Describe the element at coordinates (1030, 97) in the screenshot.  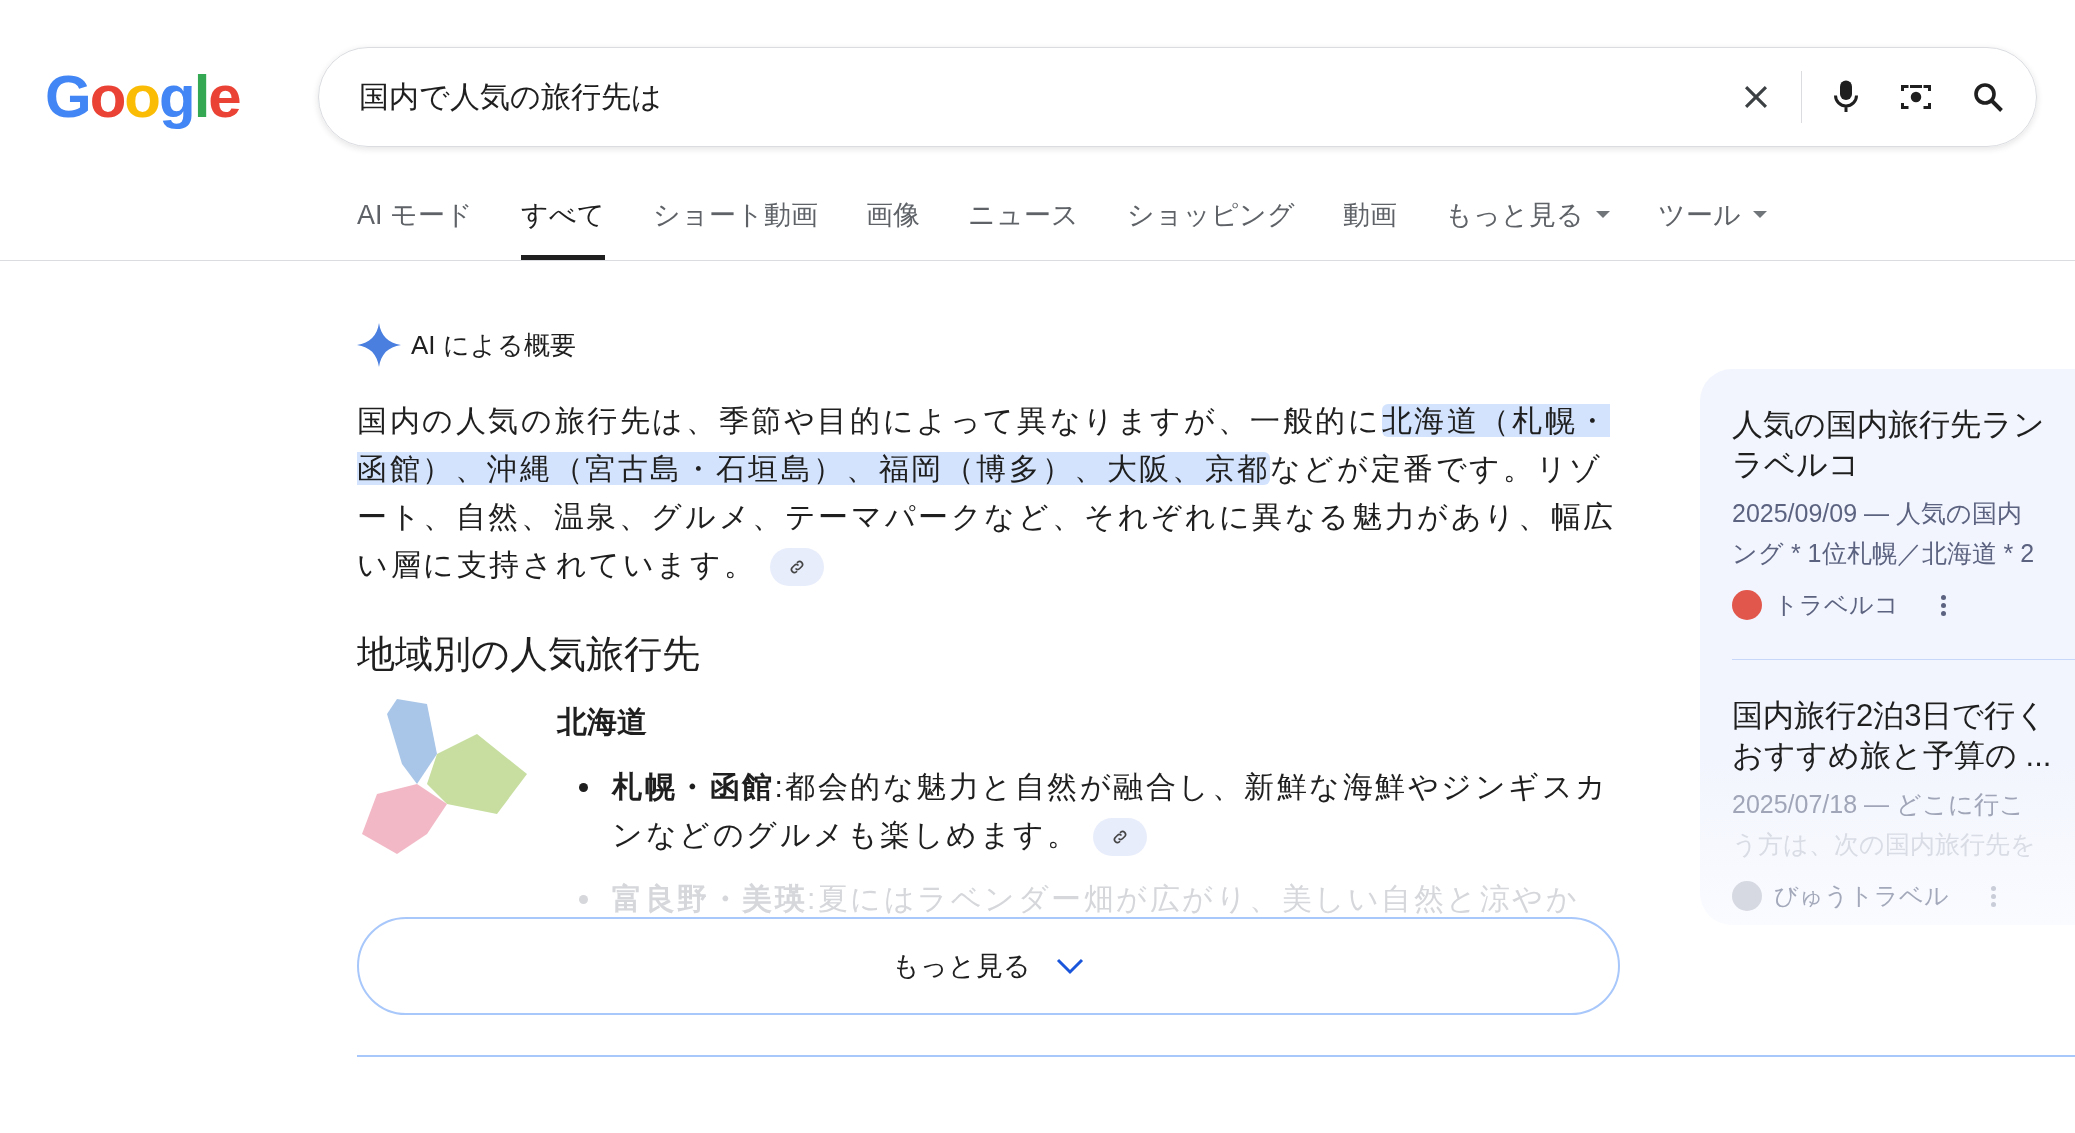
I see `search-input: 国内で人気の旅行先は` at that location.